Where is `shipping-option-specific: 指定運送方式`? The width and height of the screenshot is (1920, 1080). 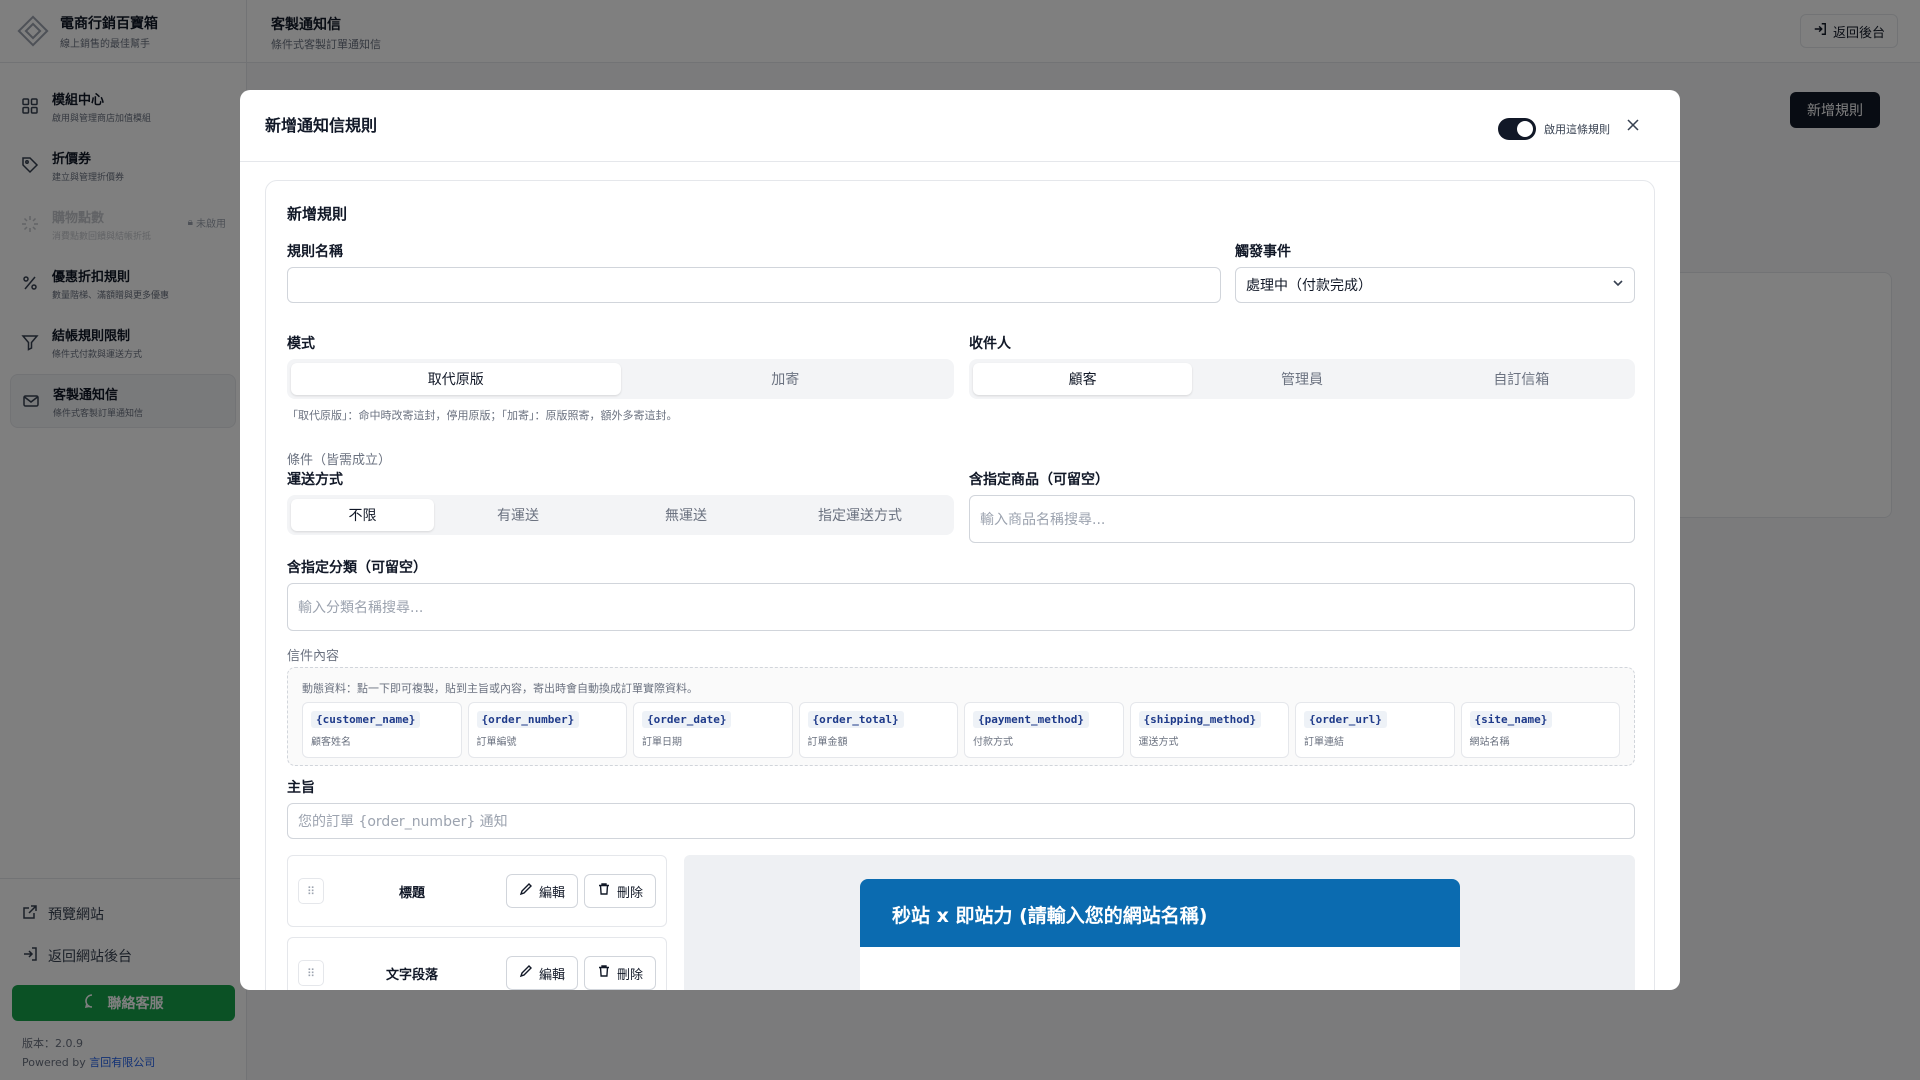
shipping-option-specific: 指定運送方式 is located at coordinates (860, 515).